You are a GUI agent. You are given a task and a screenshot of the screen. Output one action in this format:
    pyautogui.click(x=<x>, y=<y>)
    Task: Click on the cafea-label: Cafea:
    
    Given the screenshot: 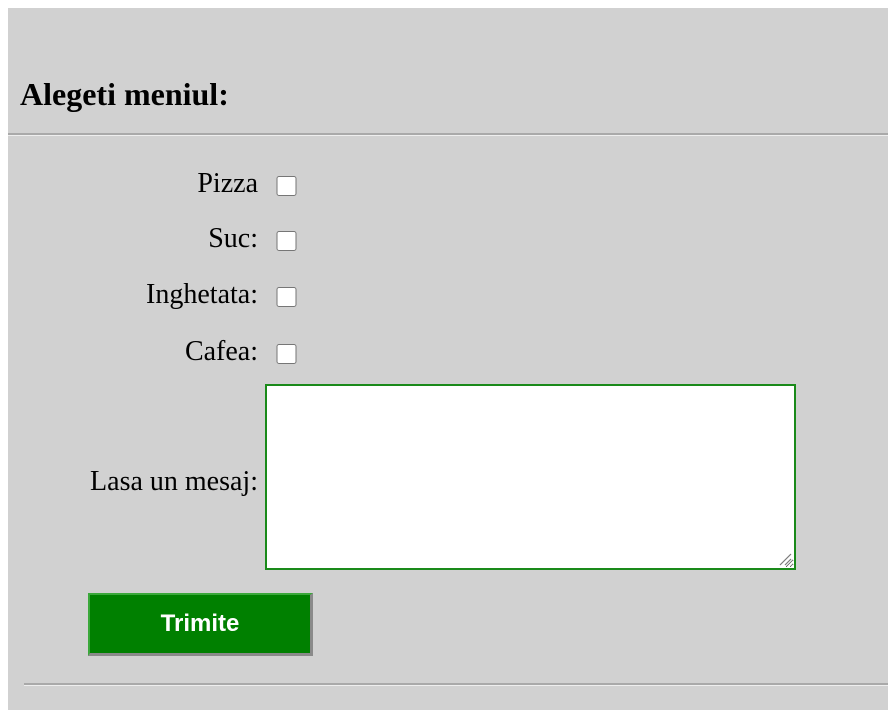 What is the action you would take?
    pyautogui.click(x=221, y=351)
    